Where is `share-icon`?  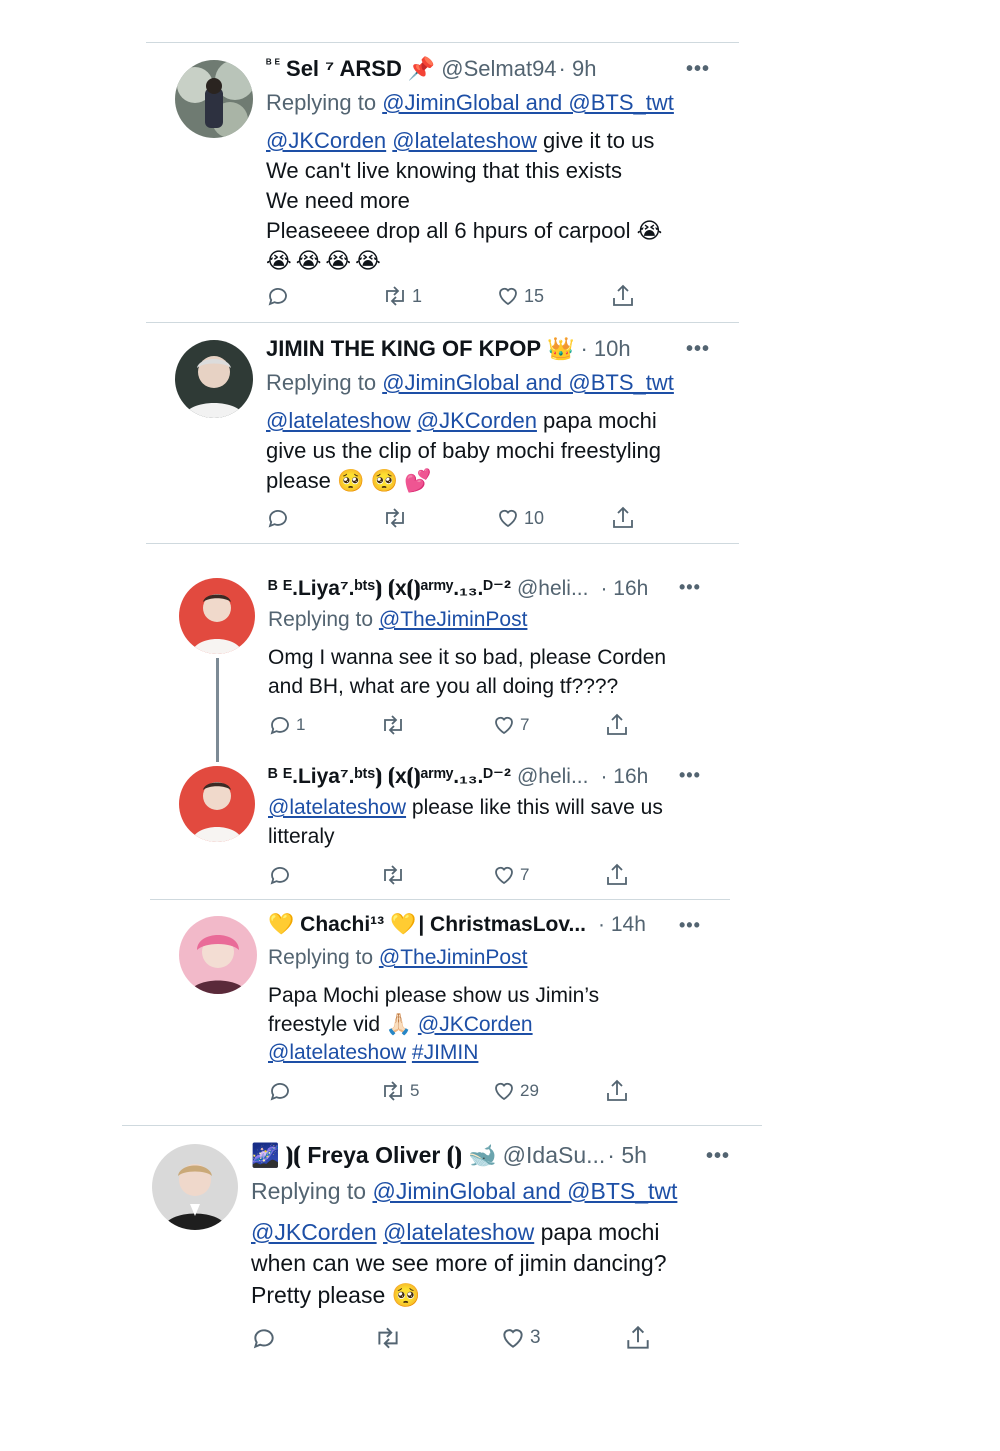
share-icon is located at coordinates (617, 874).